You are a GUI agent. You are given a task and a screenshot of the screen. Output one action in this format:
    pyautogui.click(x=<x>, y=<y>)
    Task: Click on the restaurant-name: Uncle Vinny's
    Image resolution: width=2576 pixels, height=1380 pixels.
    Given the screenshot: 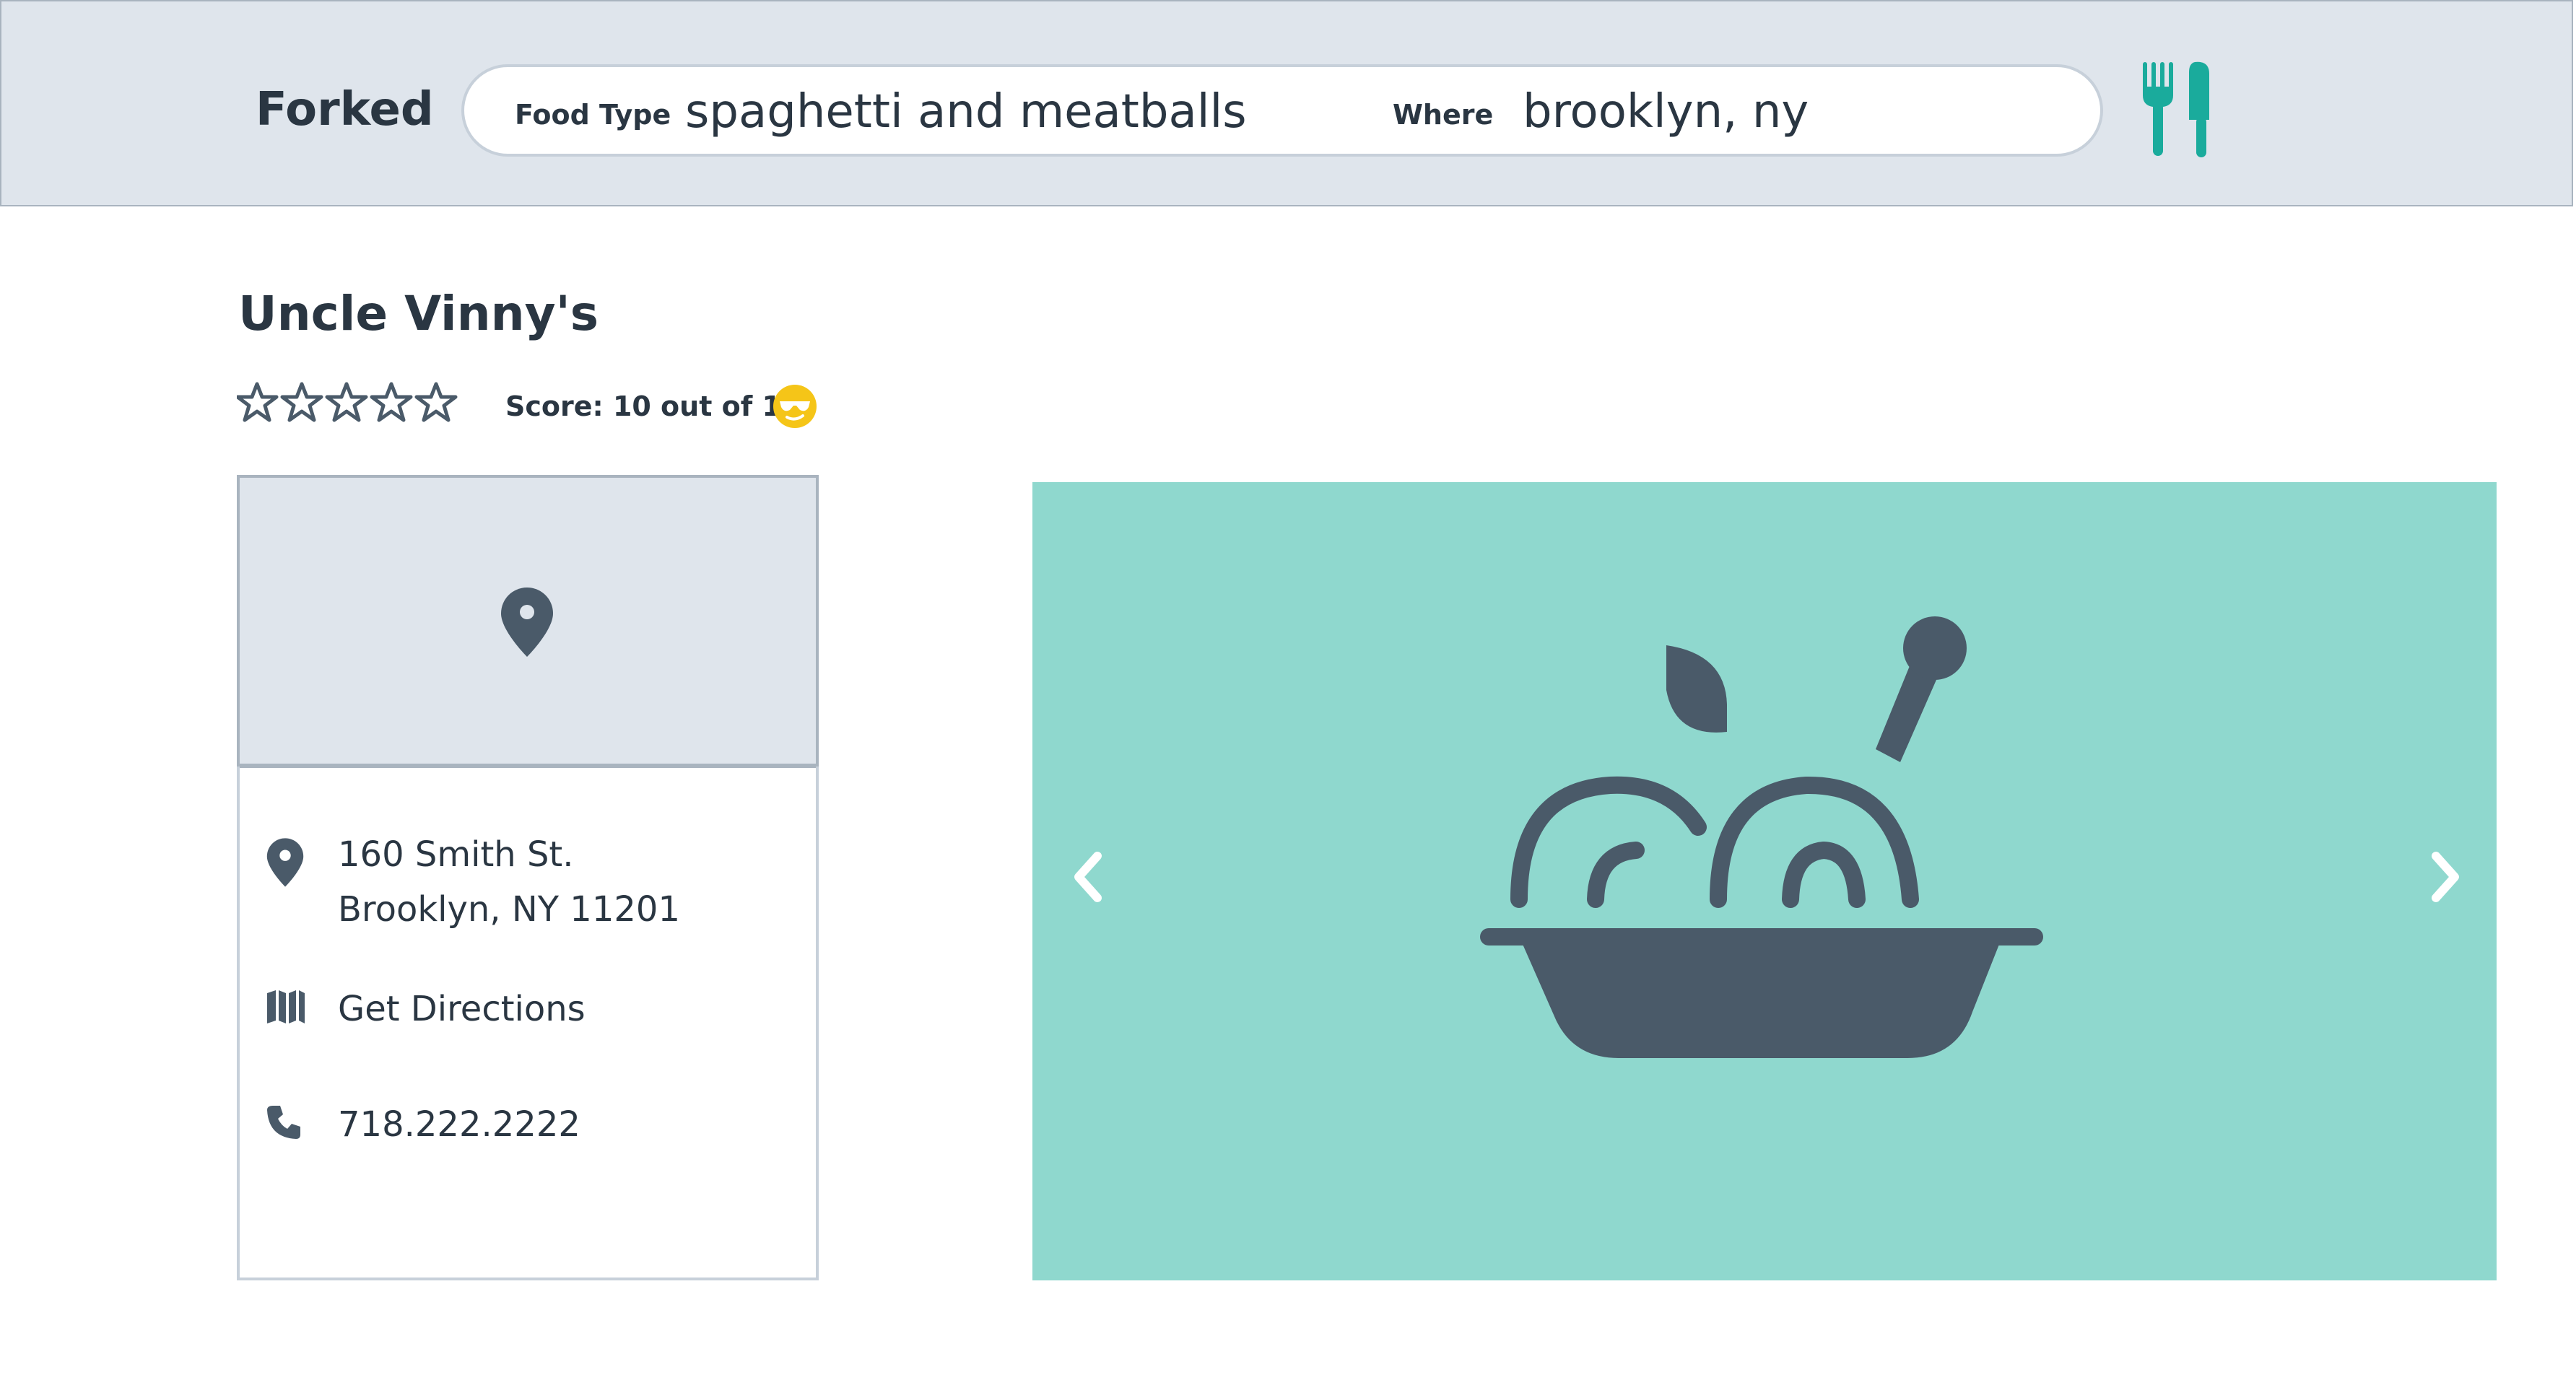 What is the action you would take?
    pyautogui.click(x=419, y=313)
    